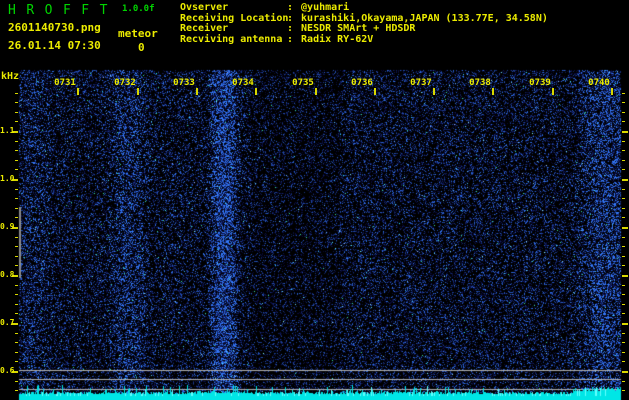  Describe the element at coordinates (138, 9) in the screenshot. I see `app-version: 1.0.0f` at that location.